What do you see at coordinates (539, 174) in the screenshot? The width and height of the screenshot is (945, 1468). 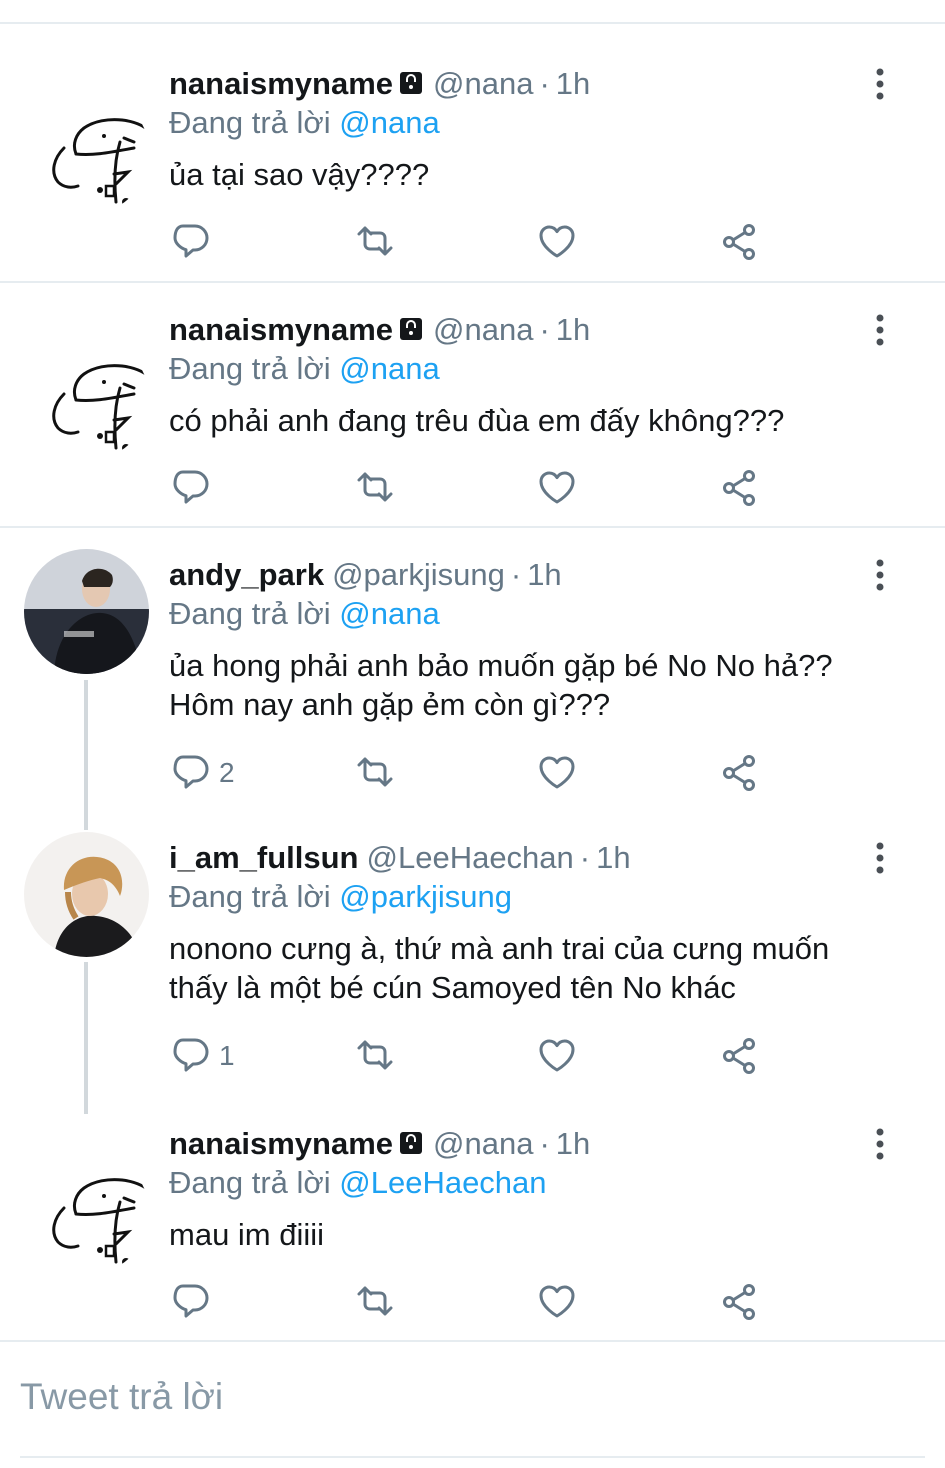 I see `tweet-text: ủa tại sao vậy????` at bounding box center [539, 174].